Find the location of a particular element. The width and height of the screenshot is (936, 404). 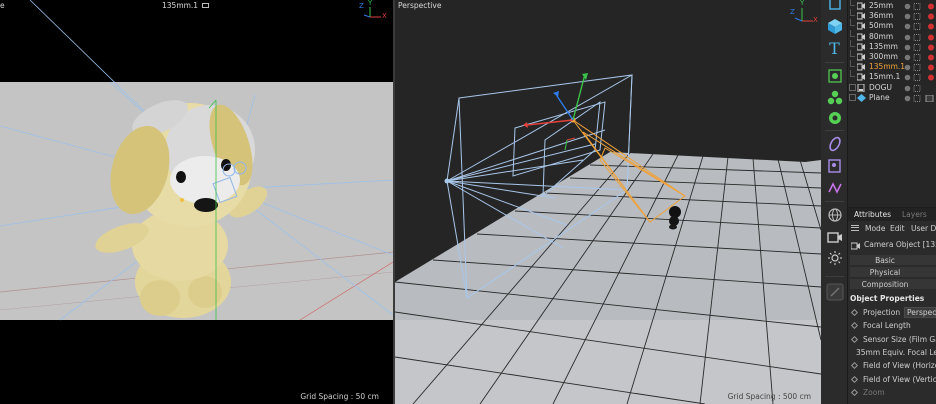

object-row: 135mm is located at coordinates (892, 45).